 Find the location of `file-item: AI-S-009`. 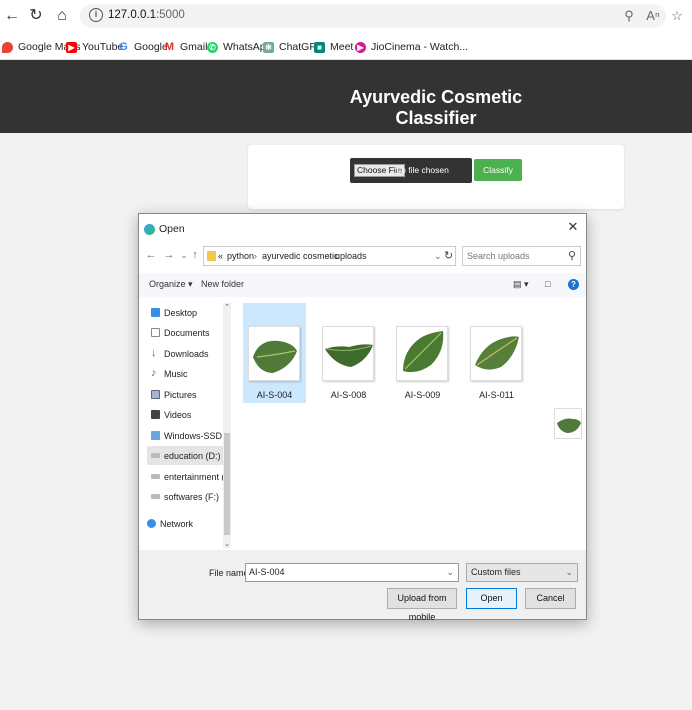

file-item: AI-S-009 is located at coordinates (422, 353).